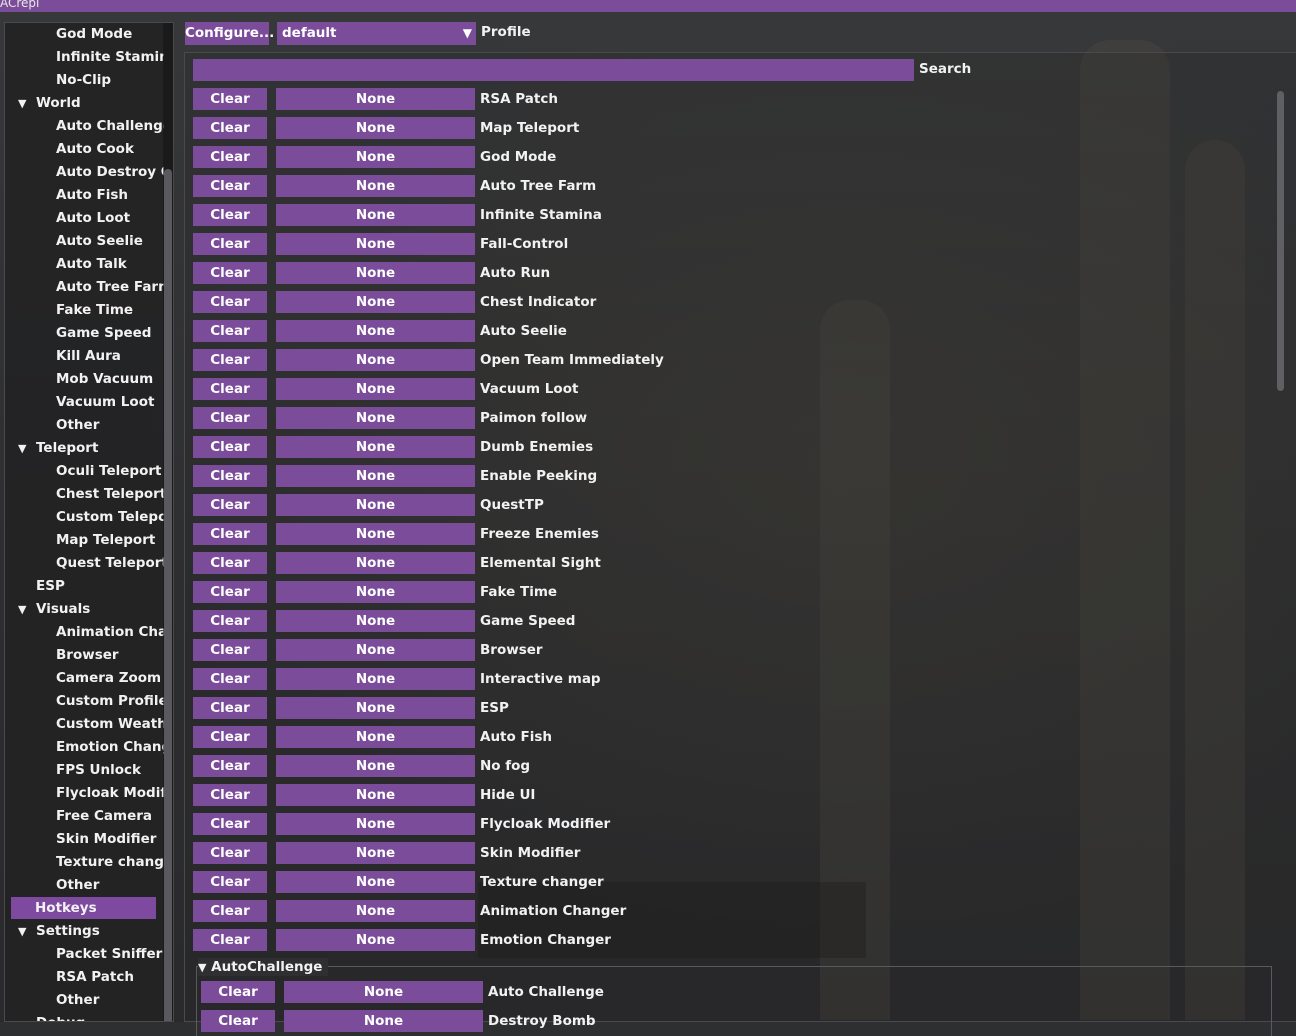 The height and width of the screenshot is (1036, 1296). I want to click on sidebar-item: Kill Aura, so click(110, 356).